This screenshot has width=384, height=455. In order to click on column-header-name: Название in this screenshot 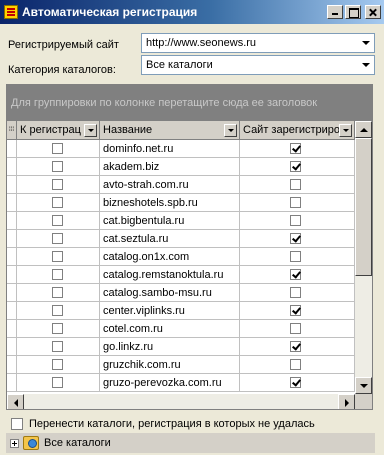, I will do `click(170, 130)`.